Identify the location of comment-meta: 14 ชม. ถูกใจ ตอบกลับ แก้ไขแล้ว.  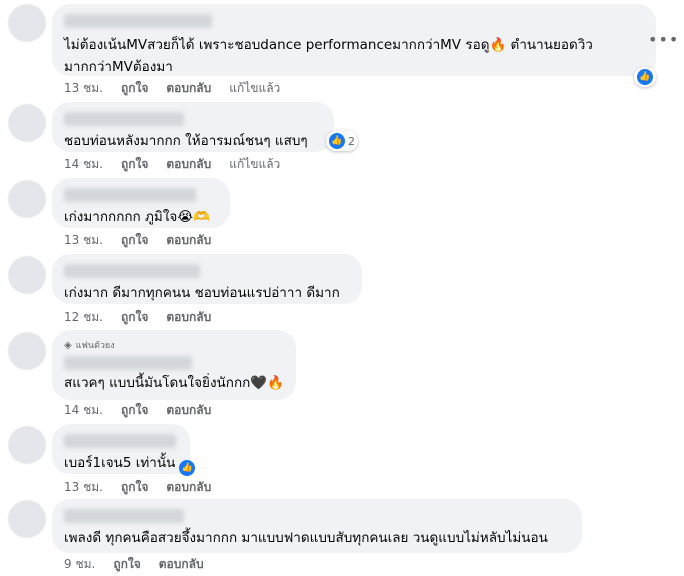
(172, 164).